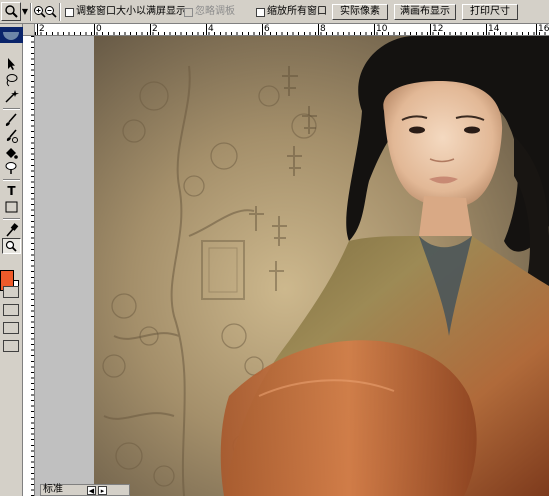 This screenshot has width=549, height=496. Describe the element at coordinates (425, 12) in the screenshot. I see `fit-on-screen-button: 满画布显示` at that location.